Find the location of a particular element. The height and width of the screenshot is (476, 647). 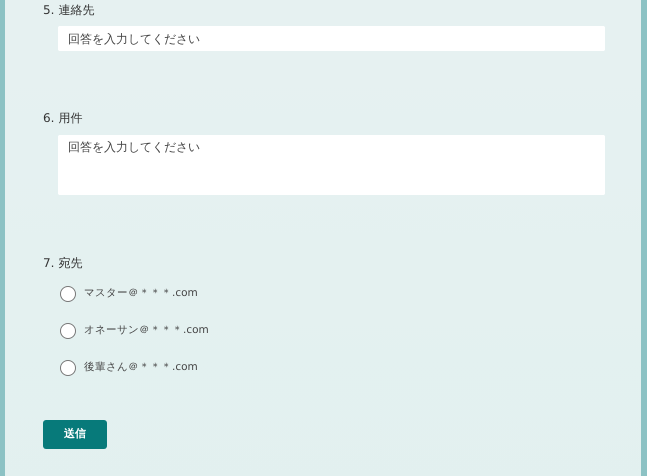

option-label: オネーサン＠＊＊＊.com is located at coordinates (146, 330).